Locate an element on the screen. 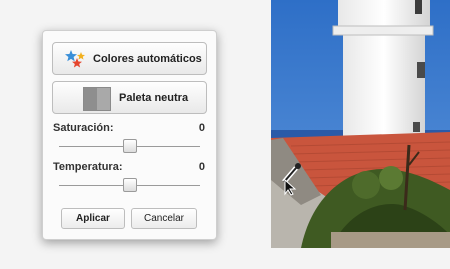 The image size is (450, 269). colorful-stars-icon is located at coordinates (75, 59).